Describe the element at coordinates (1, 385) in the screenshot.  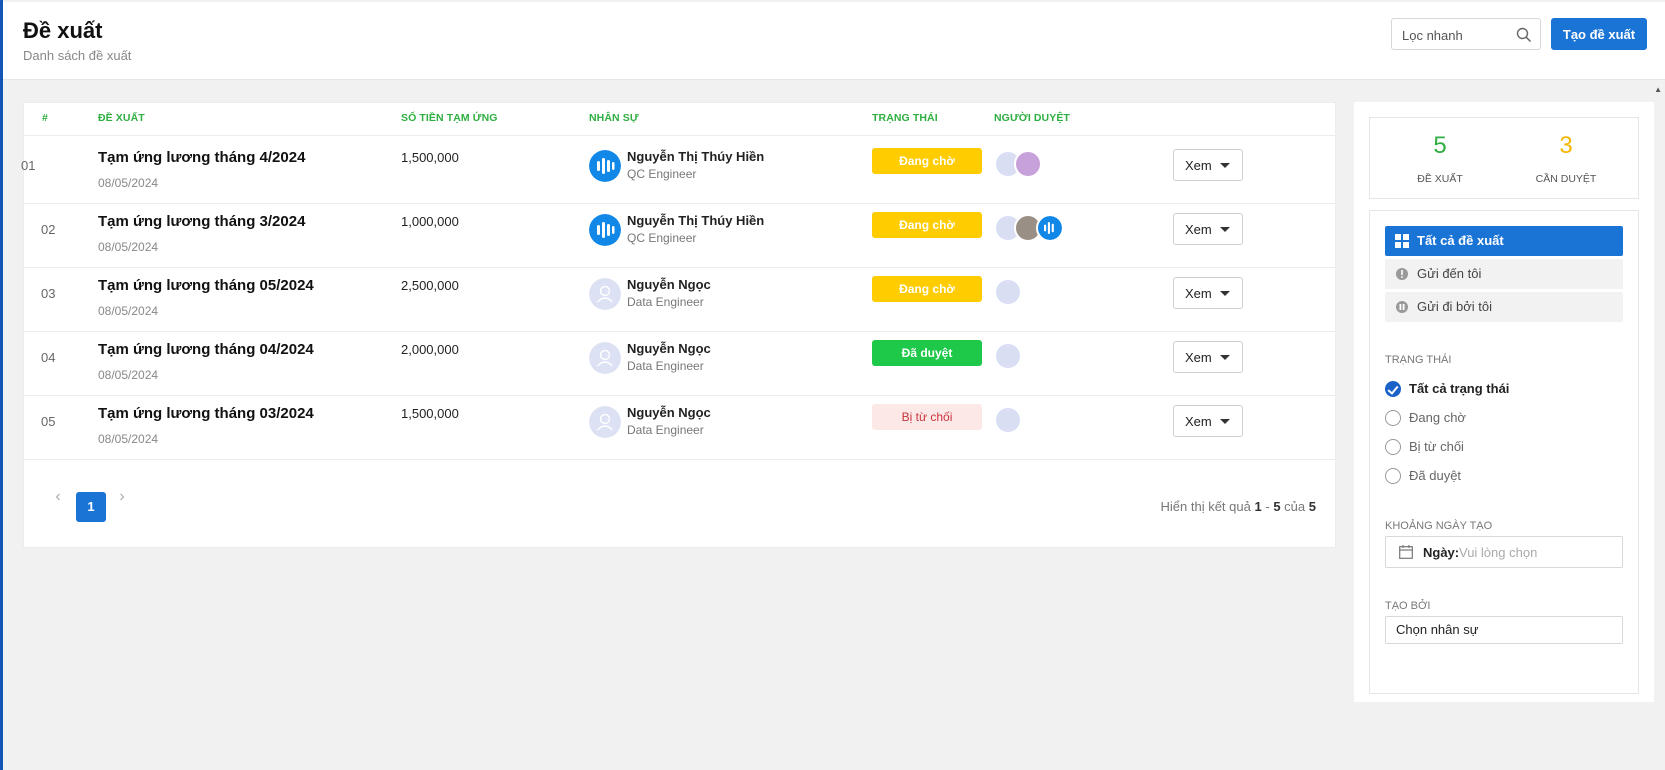
I see `left-accent-bar` at that location.